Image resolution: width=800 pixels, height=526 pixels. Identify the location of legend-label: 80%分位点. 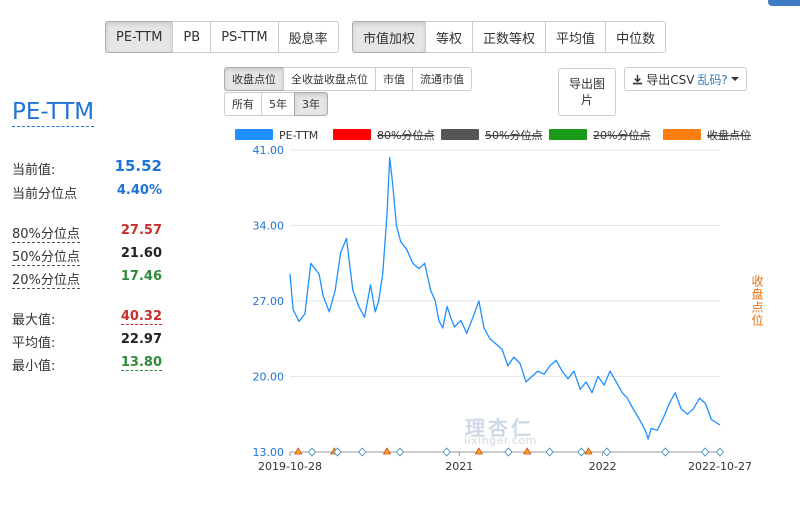
(405, 135).